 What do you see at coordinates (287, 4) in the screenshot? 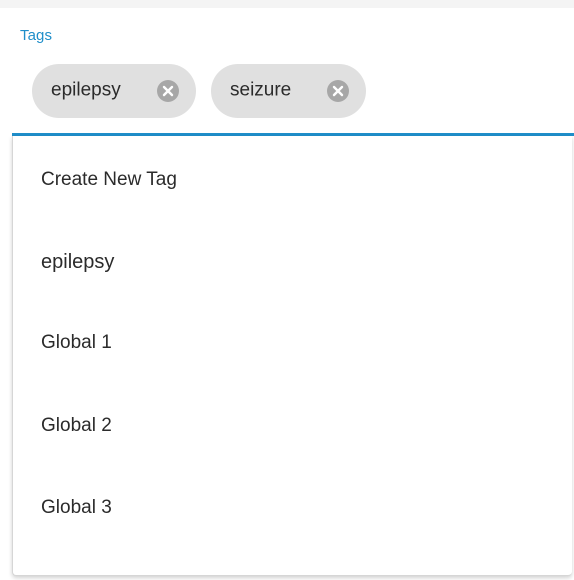
I see `top-strip` at bounding box center [287, 4].